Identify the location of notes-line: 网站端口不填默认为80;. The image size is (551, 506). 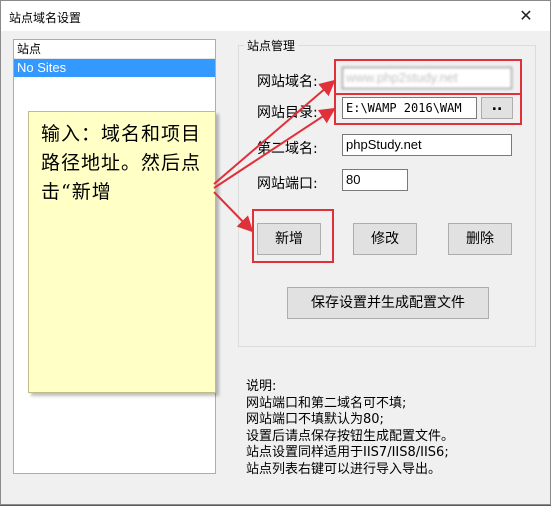
(315, 419).